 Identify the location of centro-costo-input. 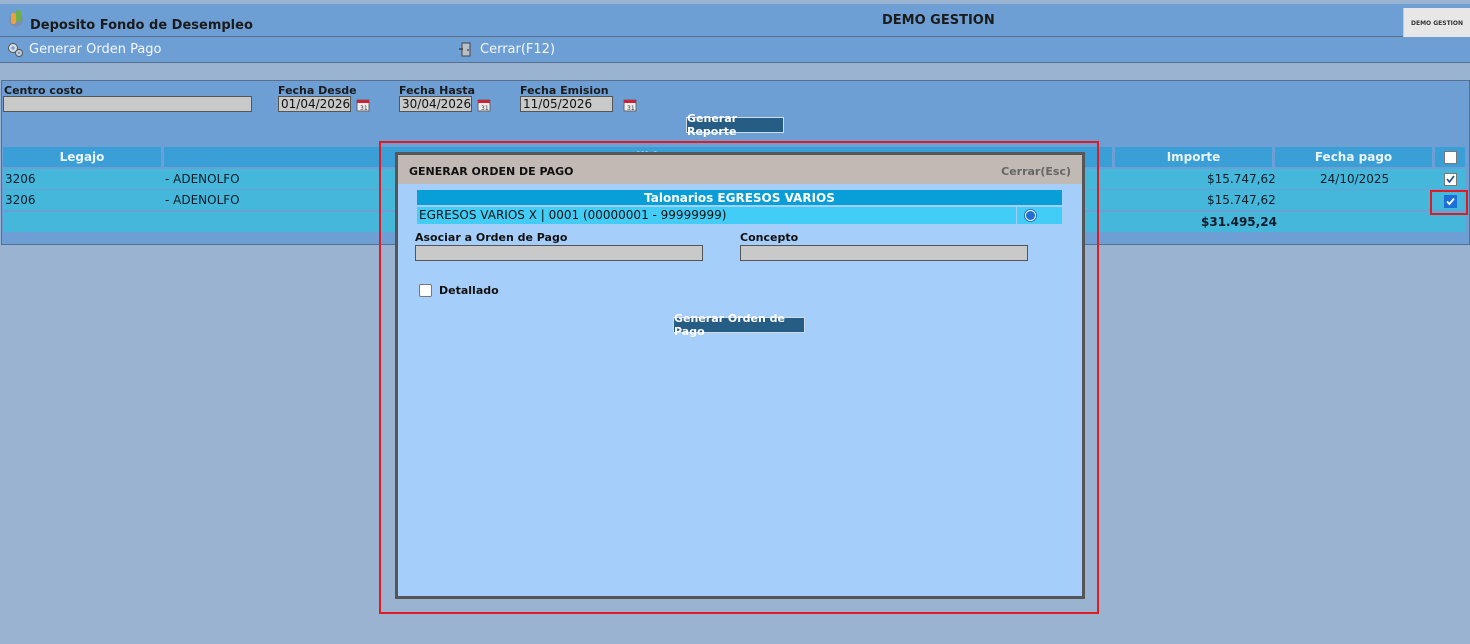
(127, 104).